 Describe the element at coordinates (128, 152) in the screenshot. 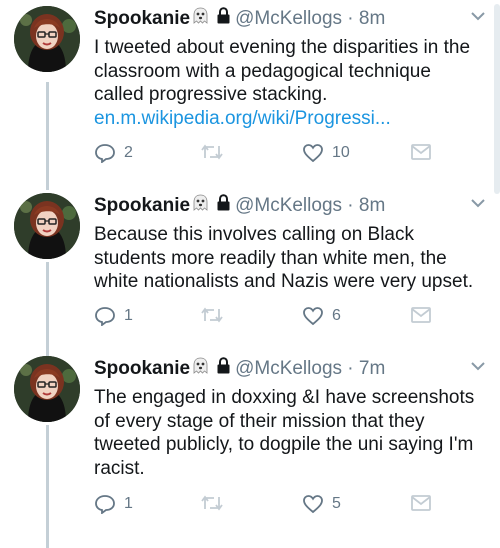

I see `reply-count: 2` at that location.